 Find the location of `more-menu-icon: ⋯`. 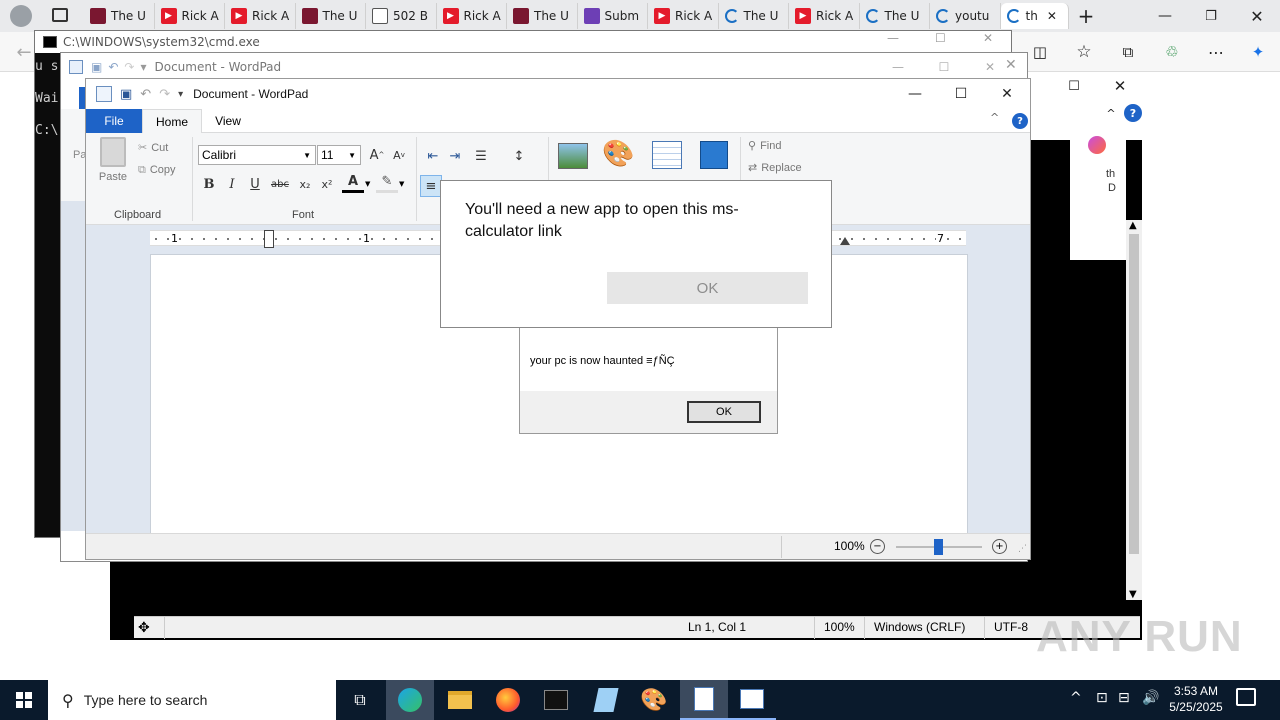

more-menu-icon: ⋯ is located at coordinates (1216, 52).